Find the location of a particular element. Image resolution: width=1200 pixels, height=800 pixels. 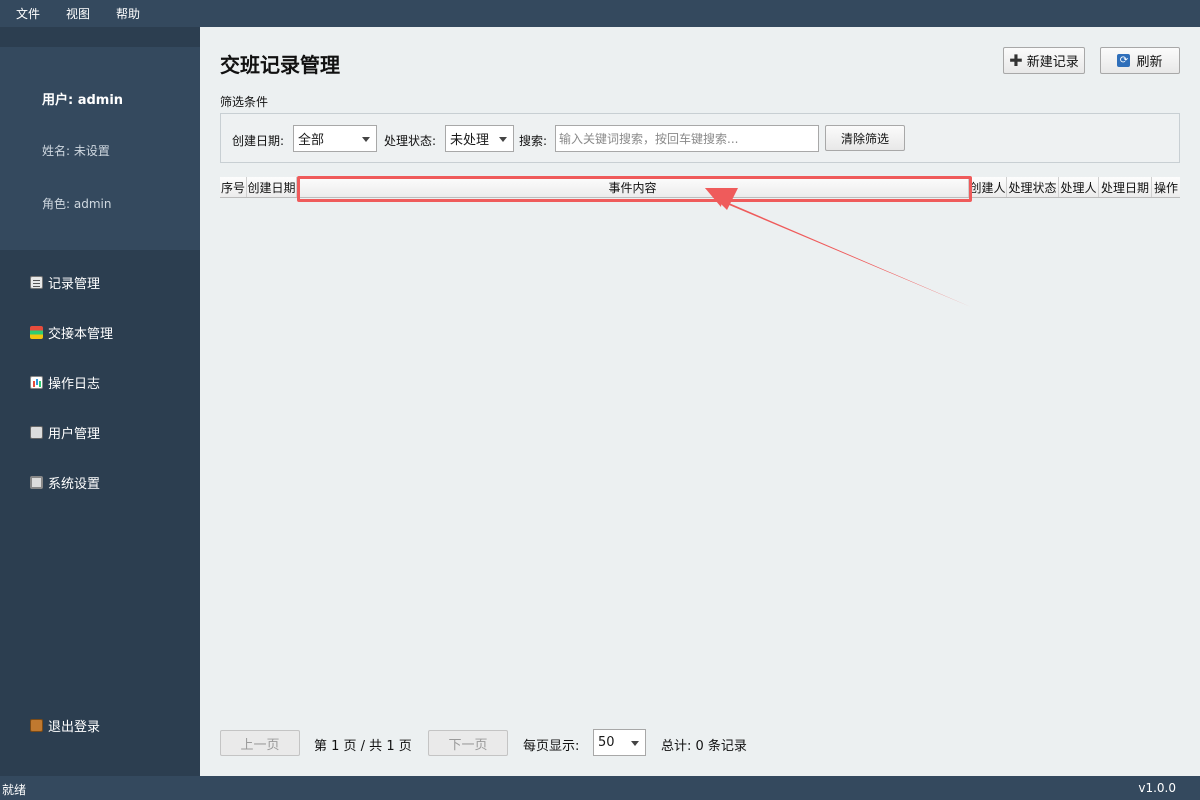

logout-label: 退出登录 is located at coordinates (74, 727).